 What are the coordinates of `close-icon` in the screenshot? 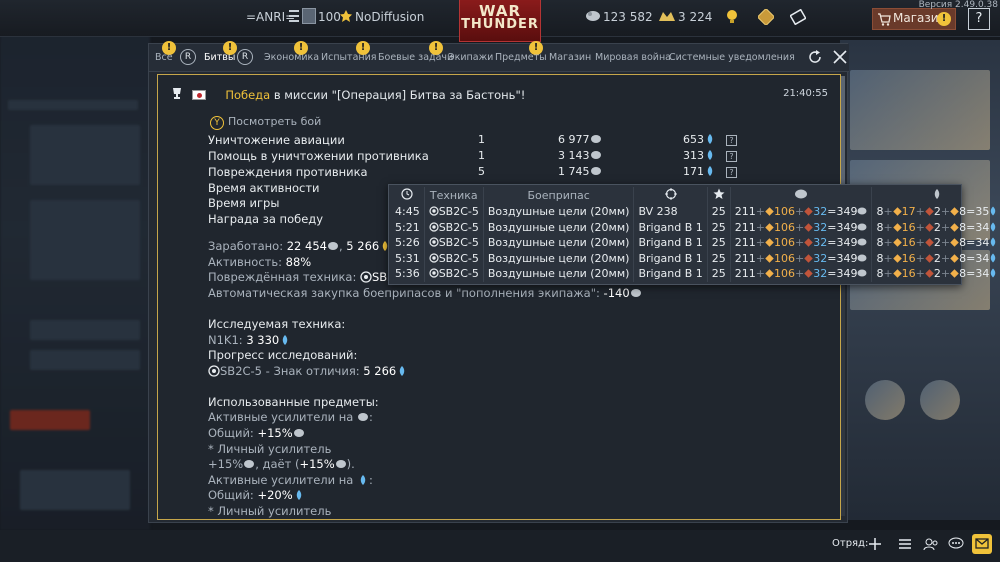 It's located at (840, 59).